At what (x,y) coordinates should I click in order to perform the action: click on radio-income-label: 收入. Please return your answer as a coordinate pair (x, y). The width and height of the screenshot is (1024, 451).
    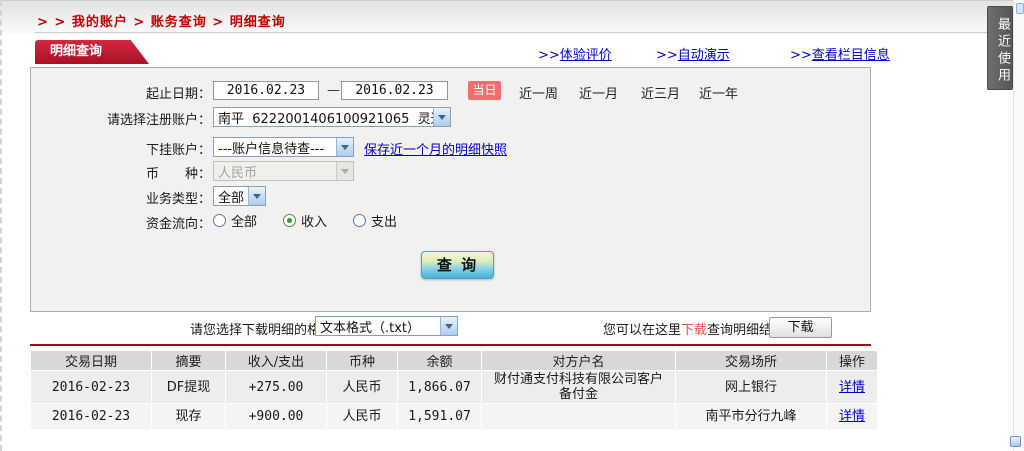
    Looking at the image, I should click on (314, 222).